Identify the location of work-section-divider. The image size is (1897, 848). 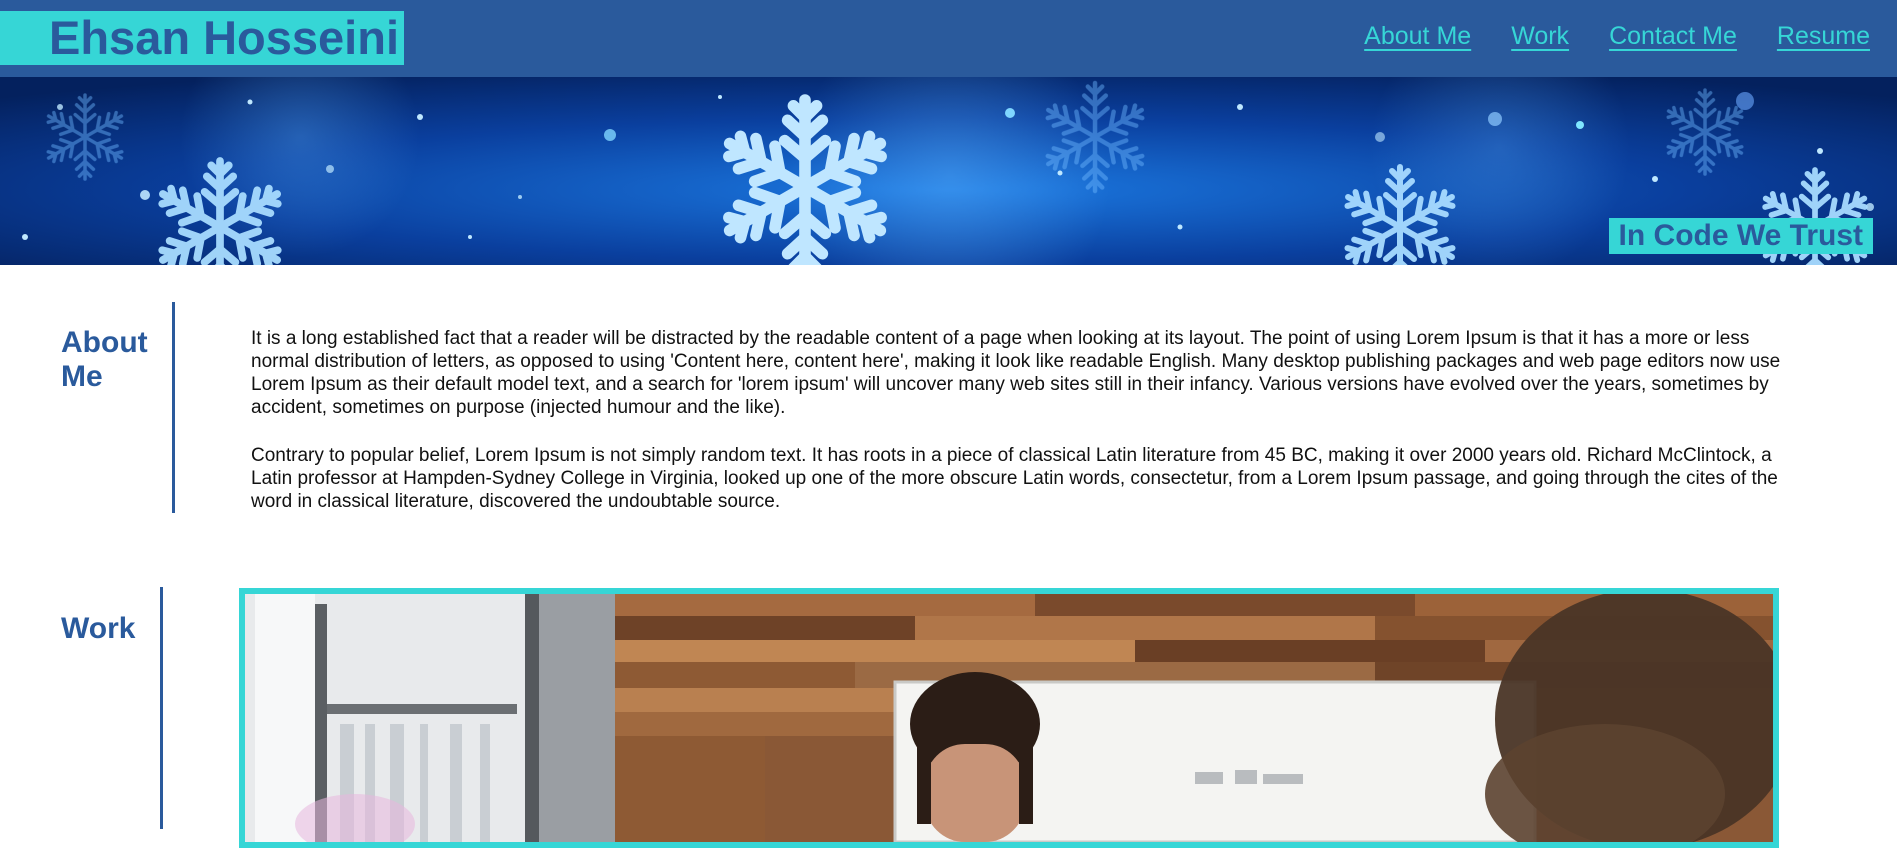
(161, 708).